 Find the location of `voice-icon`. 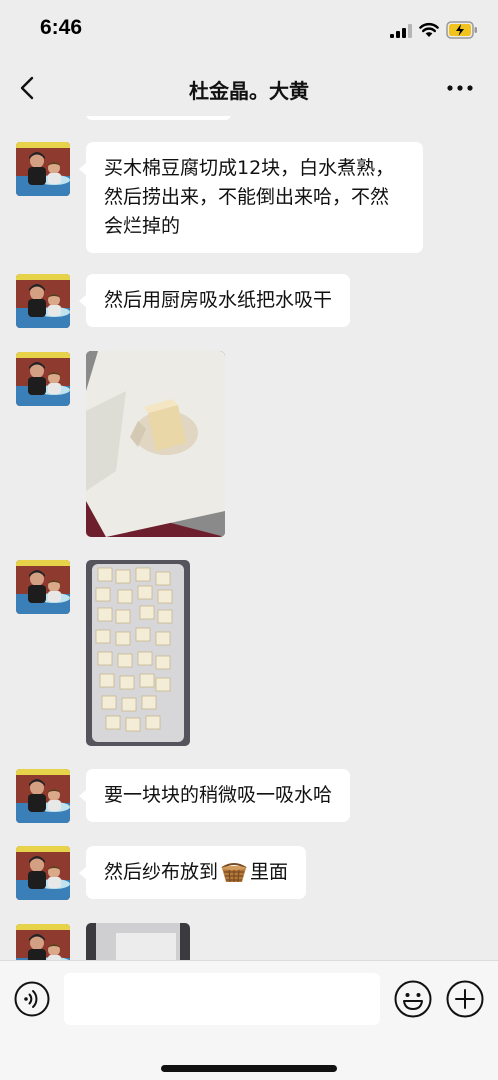

voice-icon is located at coordinates (32, 999).